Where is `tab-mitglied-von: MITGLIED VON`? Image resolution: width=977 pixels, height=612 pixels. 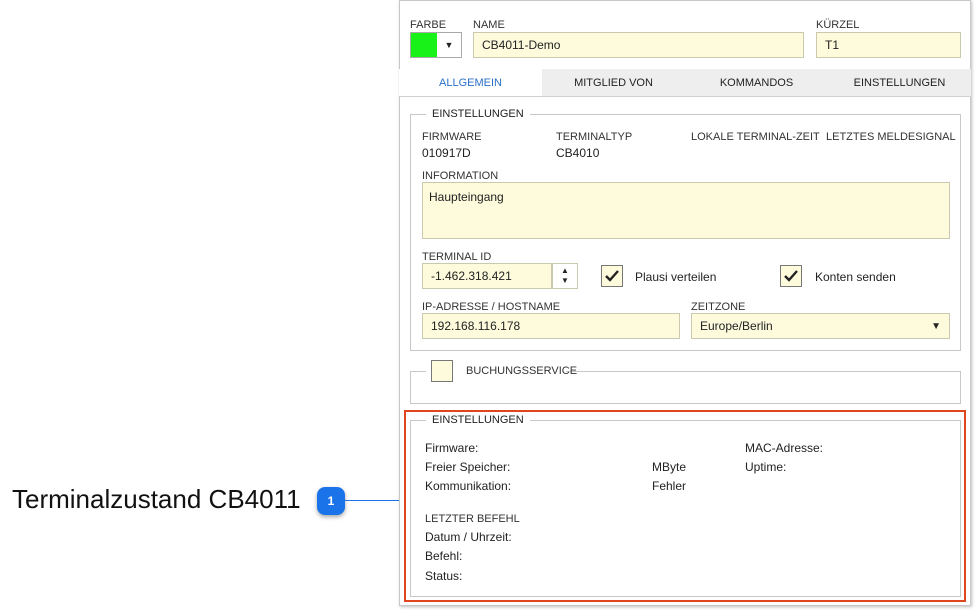
tab-mitglied-von: MITGLIED VON is located at coordinates (613, 82).